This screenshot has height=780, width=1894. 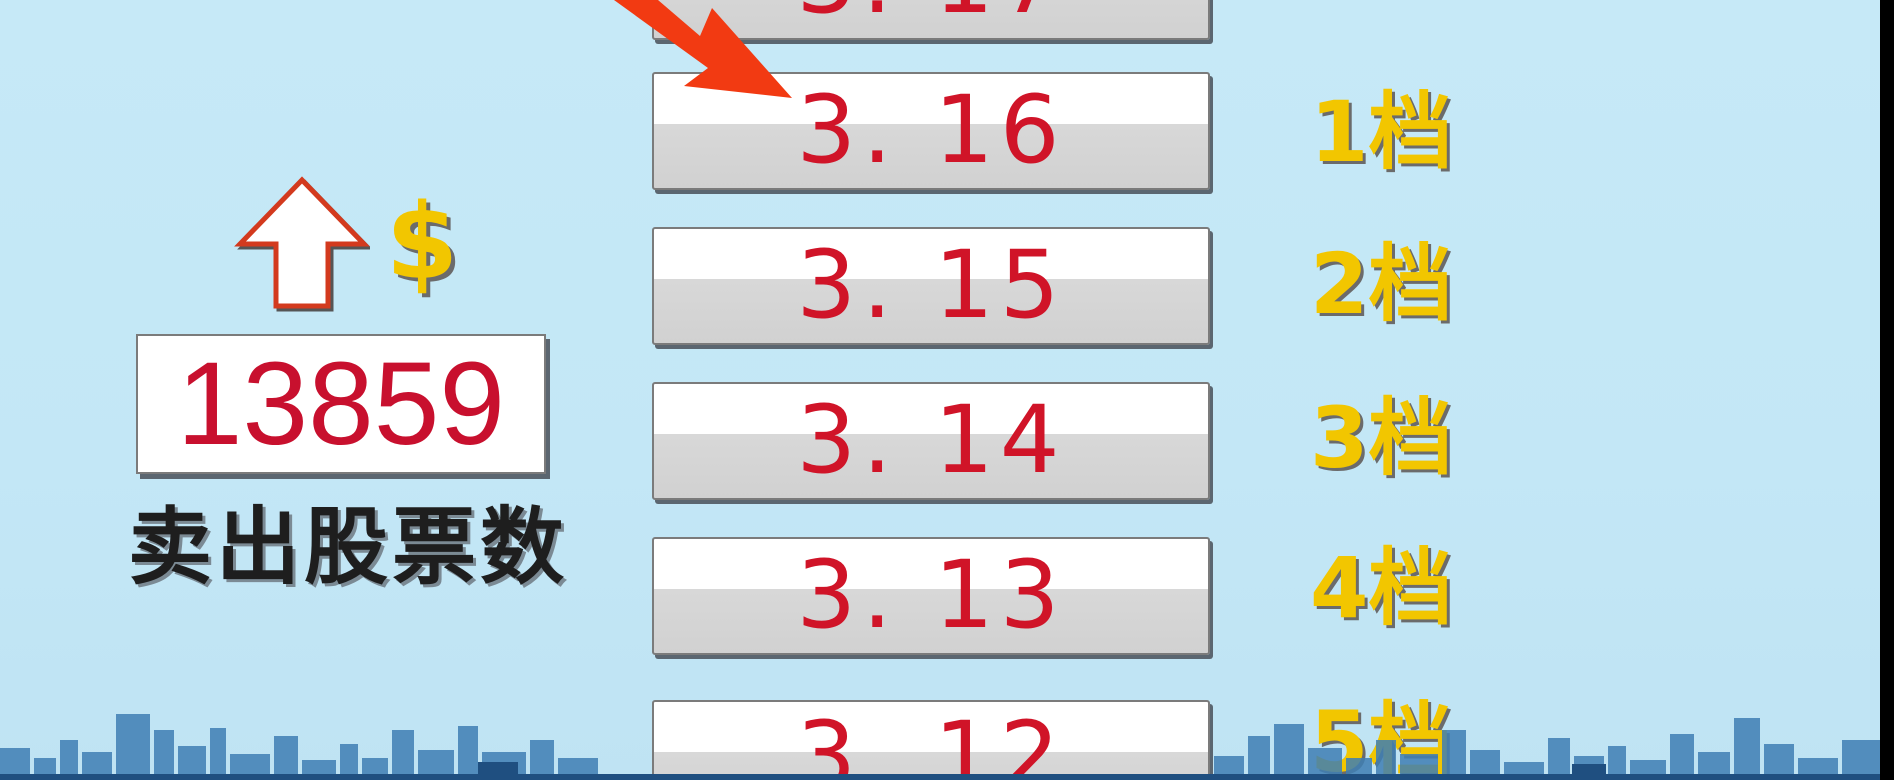 I want to click on level-label-4: 4档, so click(x=1381, y=588).